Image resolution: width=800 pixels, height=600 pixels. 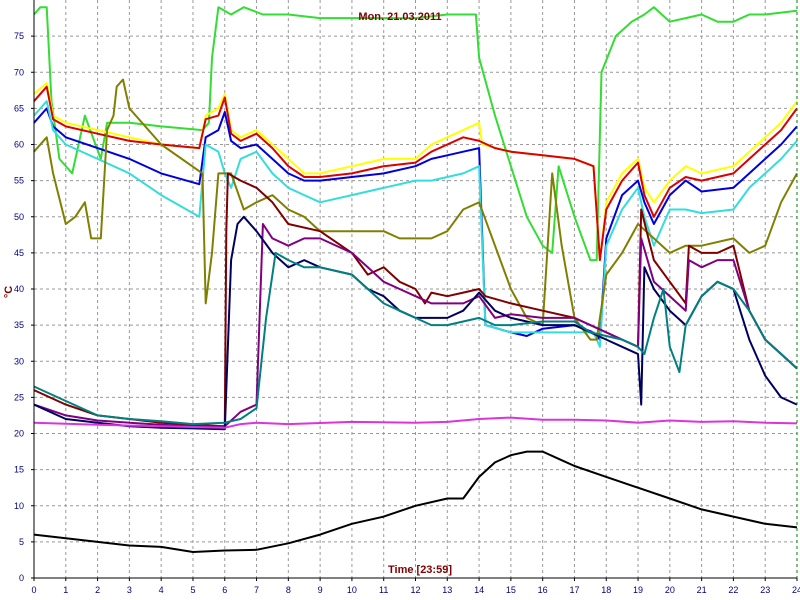 I want to click on x-tick-label: 20, so click(x=670, y=590).